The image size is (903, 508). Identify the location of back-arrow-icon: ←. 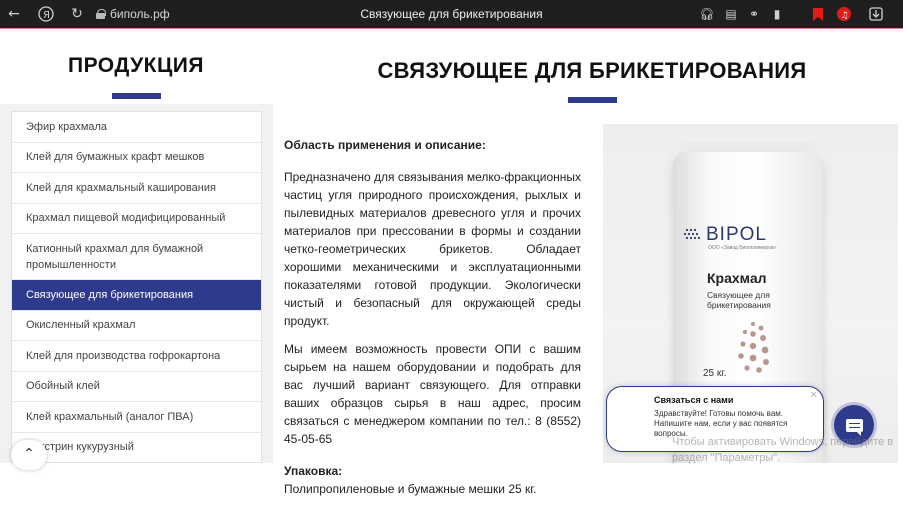
(14, 14).